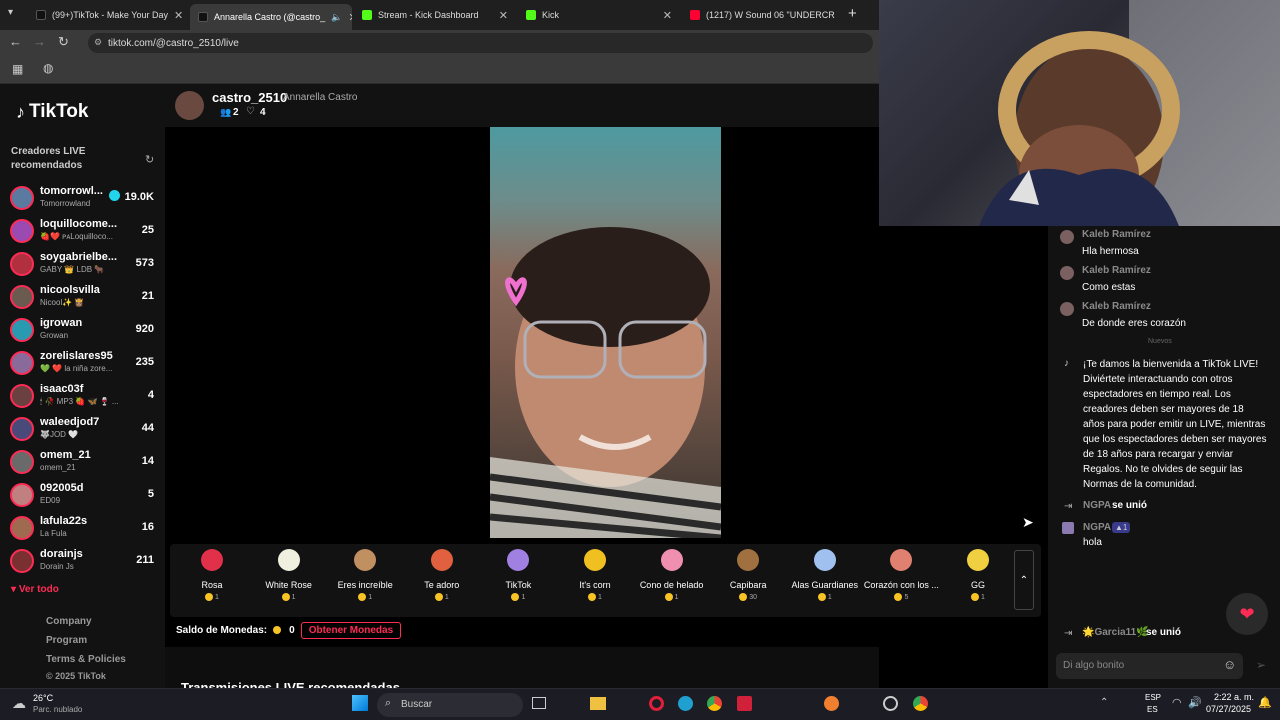  Describe the element at coordinates (825, 575) in the screenshot. I see `gift-item: Alas Guardianes 1` at that location.